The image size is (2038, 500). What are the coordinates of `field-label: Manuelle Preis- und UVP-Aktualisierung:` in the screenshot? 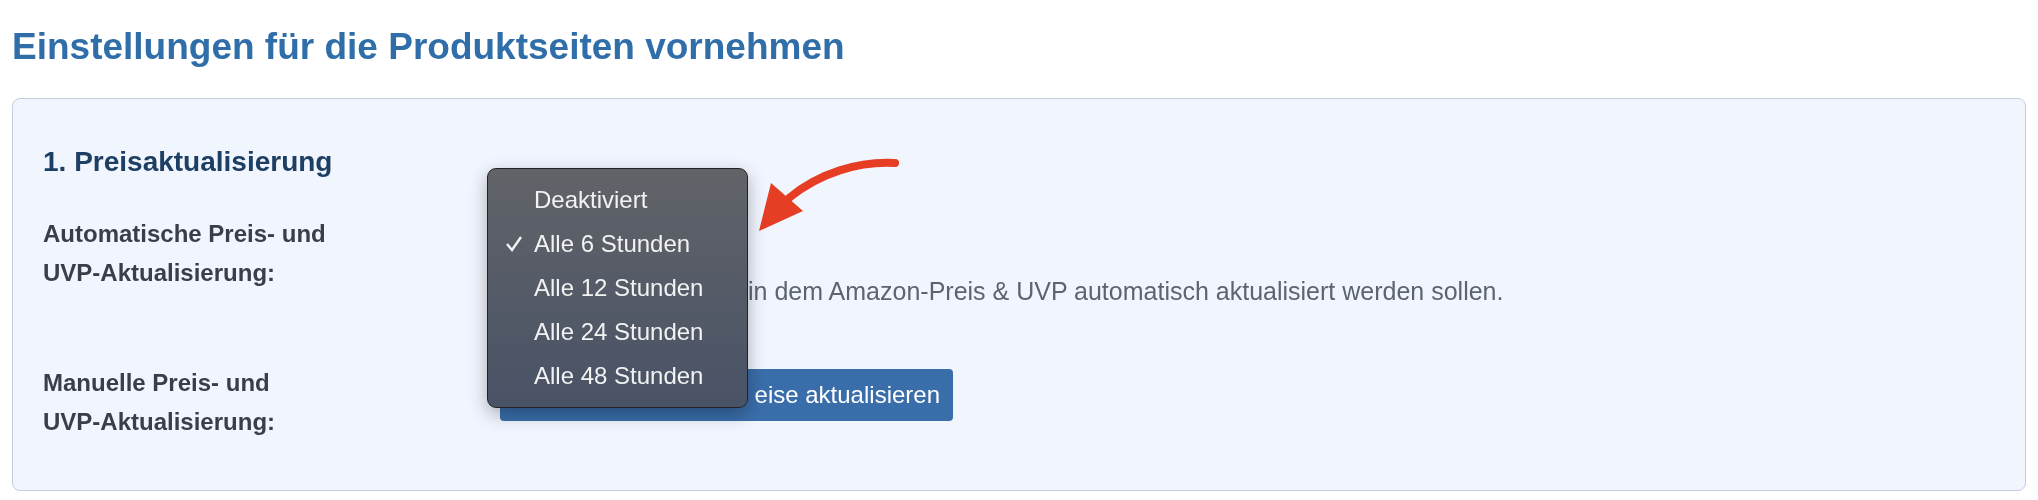 It's located at (160, 402).